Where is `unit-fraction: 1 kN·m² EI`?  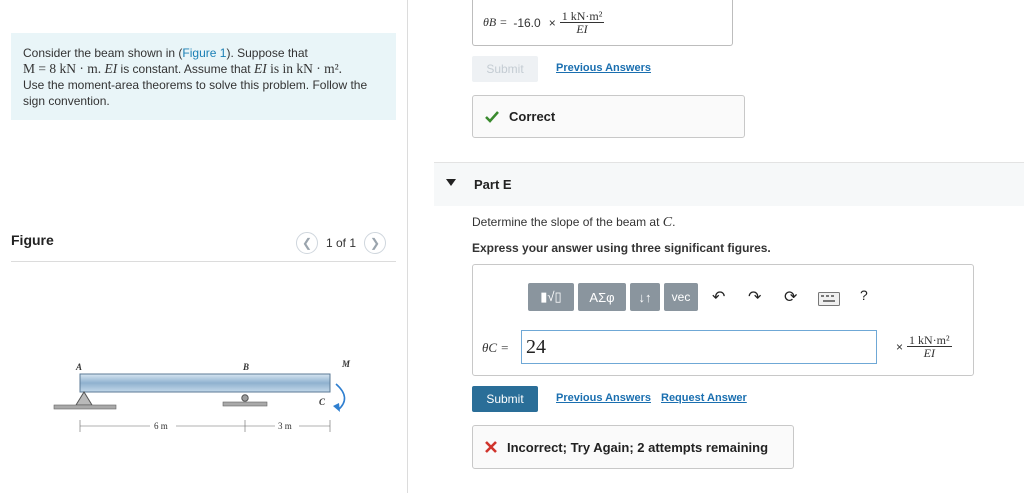
unit-fraction: 1 kN·m² EI is located at coordinates (582, 23).